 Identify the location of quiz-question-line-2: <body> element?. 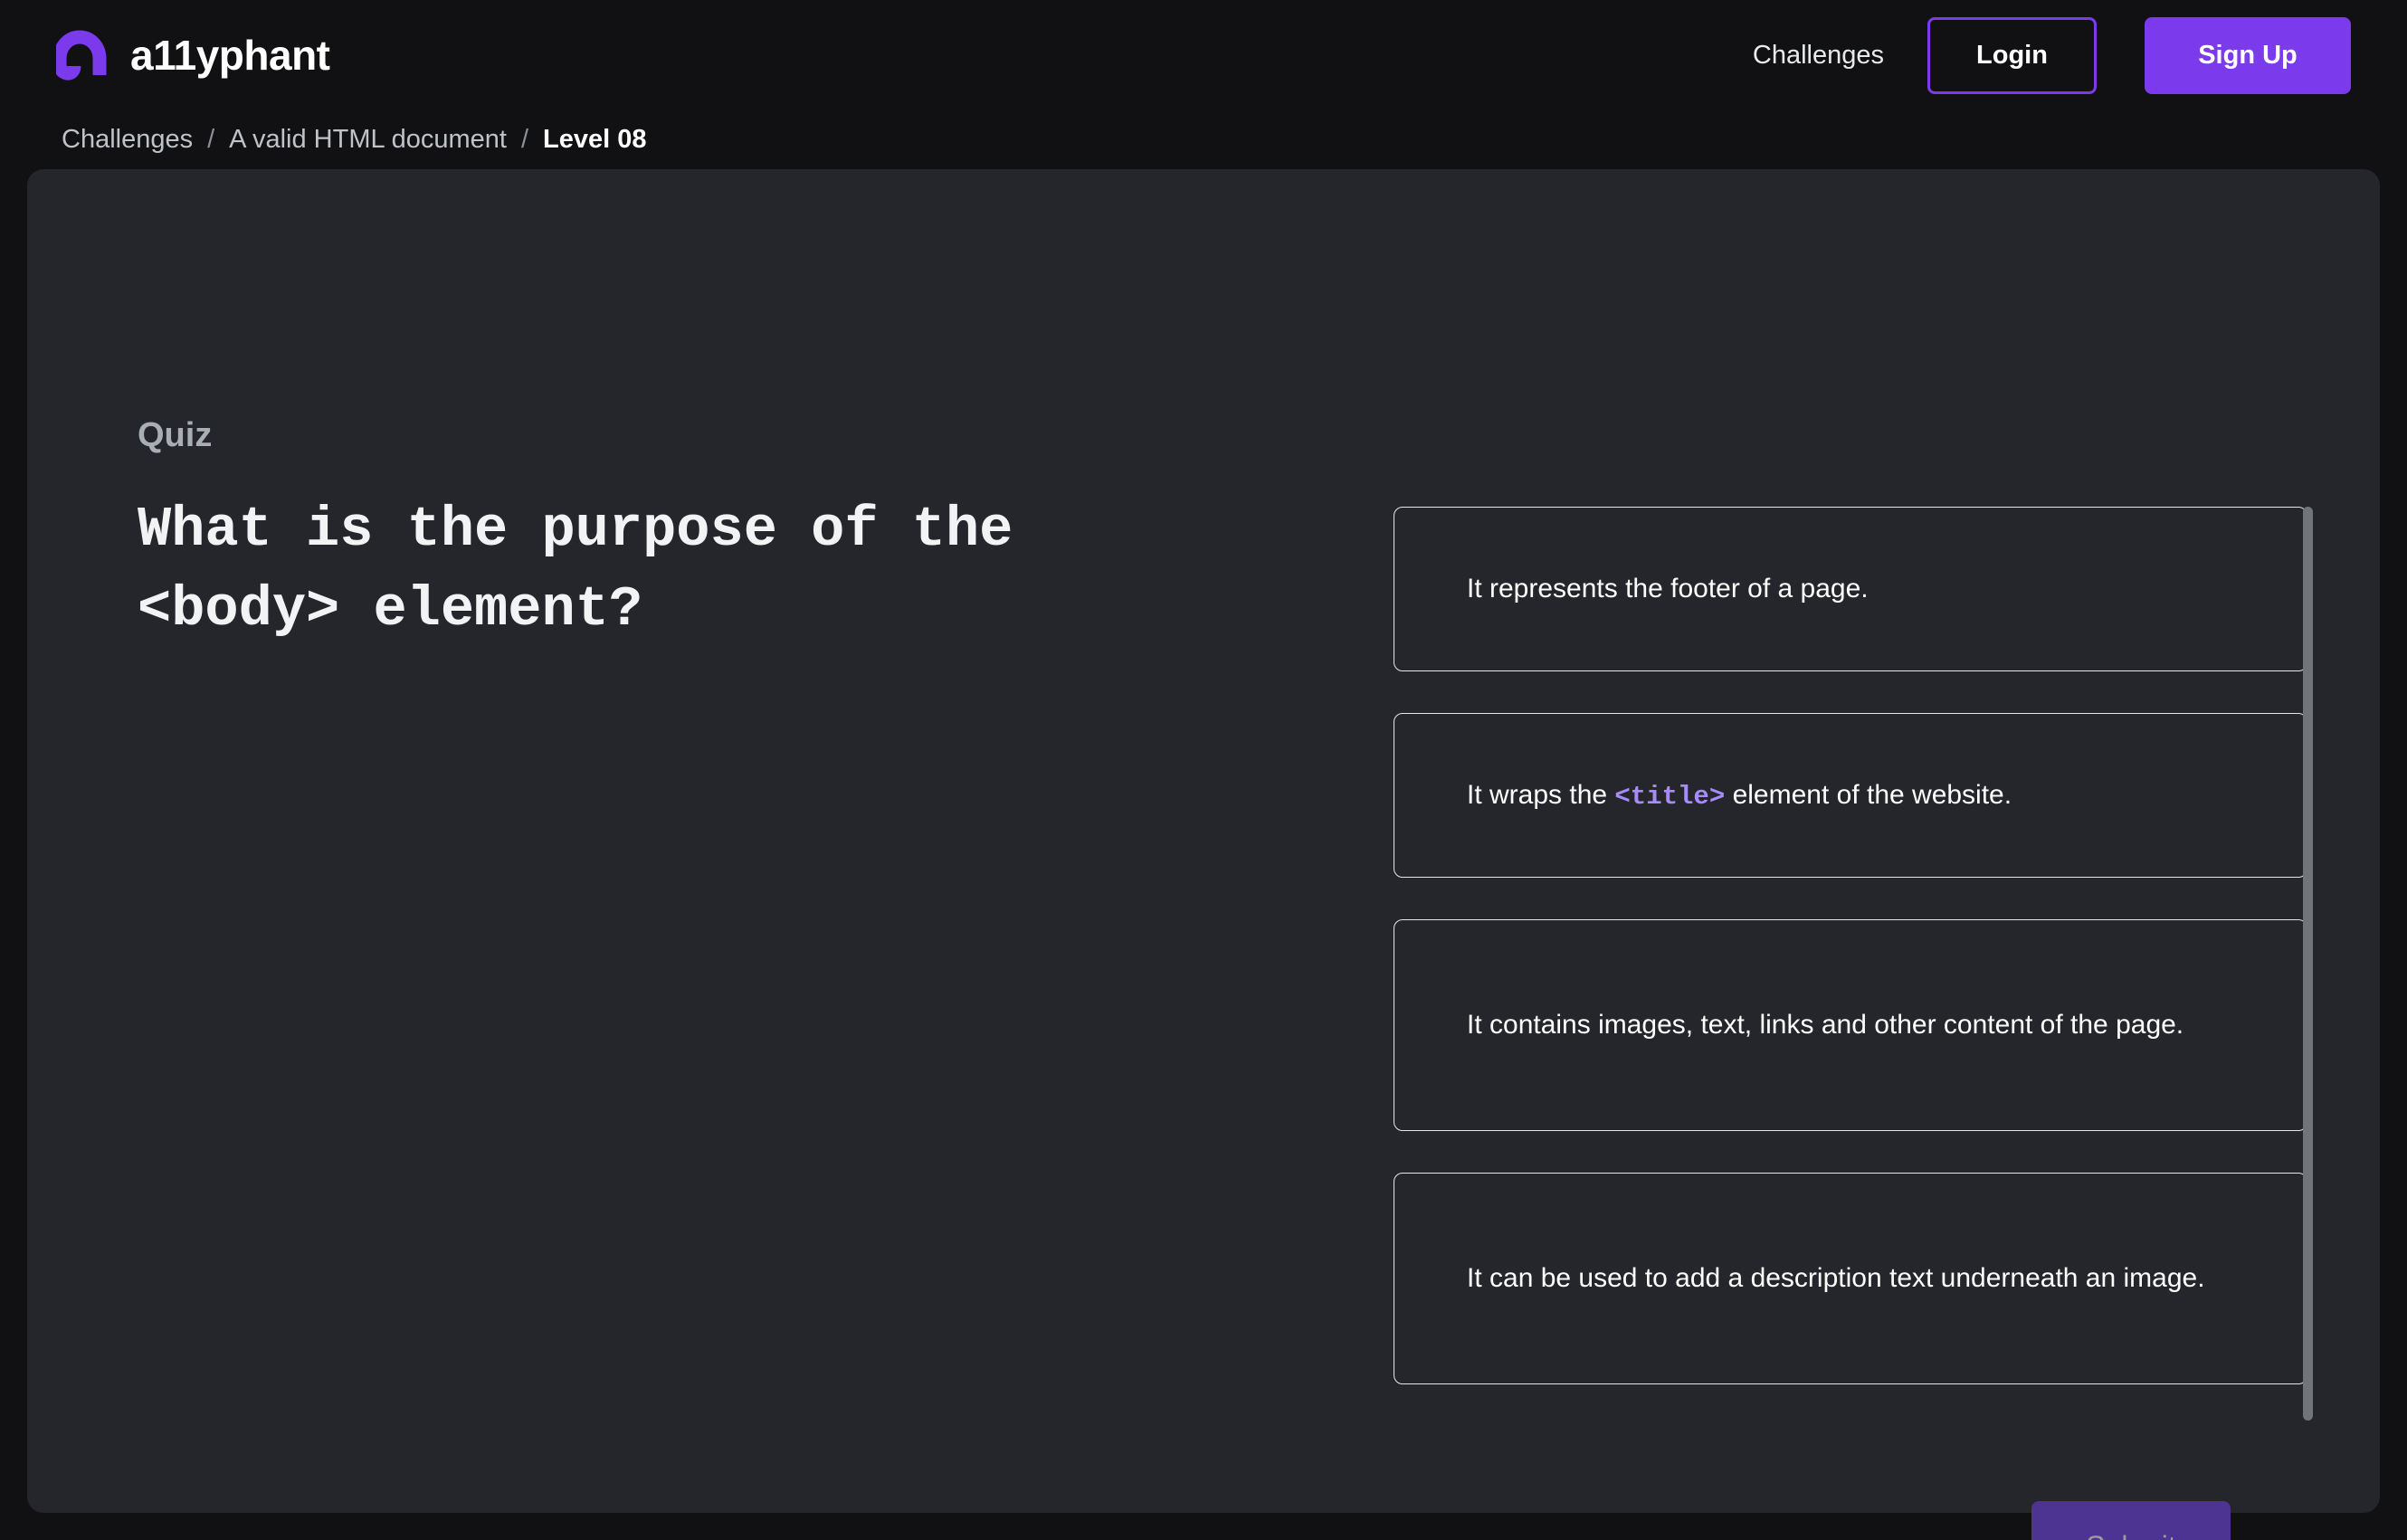
(390, 609).